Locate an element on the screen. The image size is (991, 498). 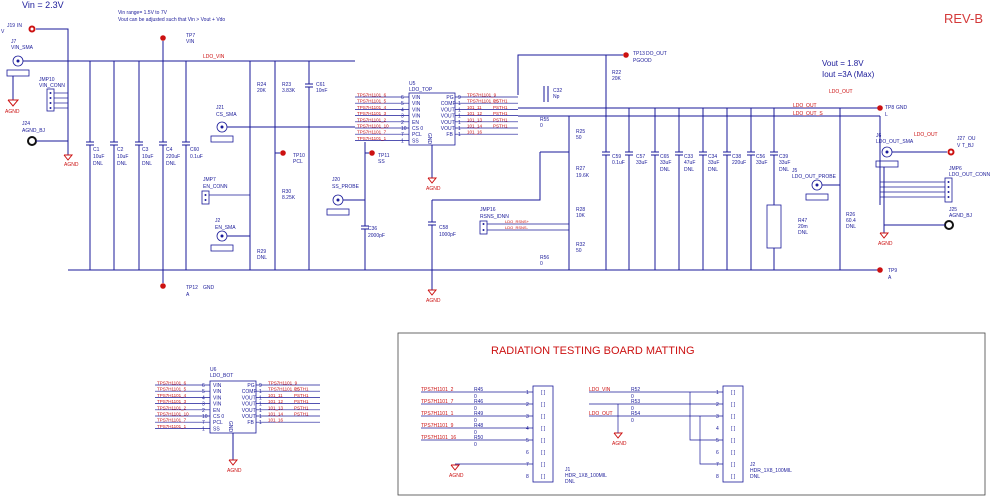
svg-text: AGND_BJ is located at coordinates (961, 216).